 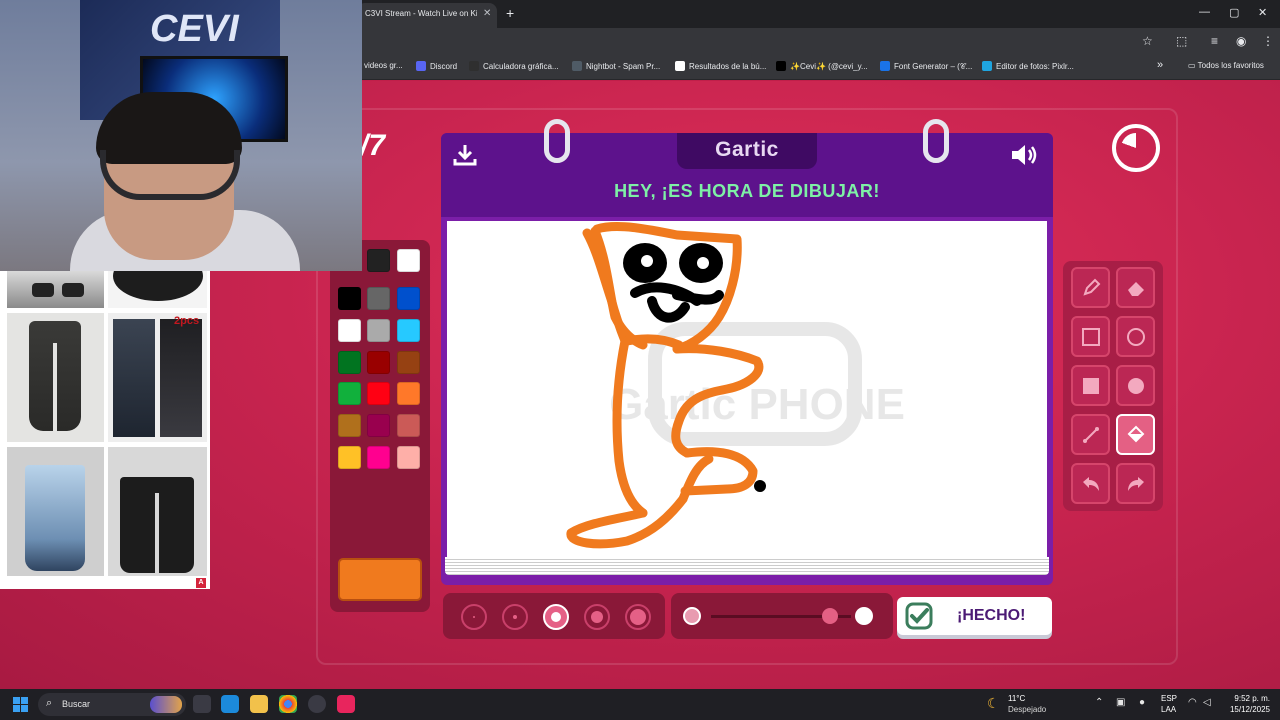 What do you see at coordinates (202, 704) in the screenshot?
I see `task-view-icon` at bounding box center [202, 704].